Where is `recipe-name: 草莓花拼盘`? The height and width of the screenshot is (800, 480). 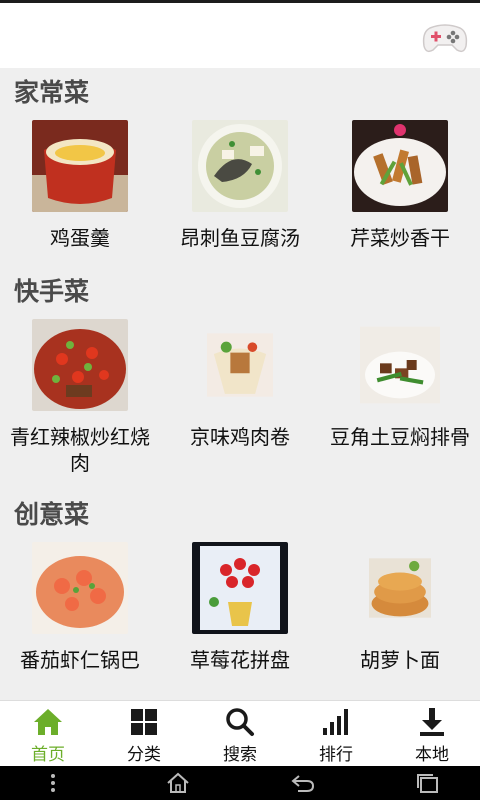 recipe-name: 草莓花拼盘 is located at coordinates (240, 660).